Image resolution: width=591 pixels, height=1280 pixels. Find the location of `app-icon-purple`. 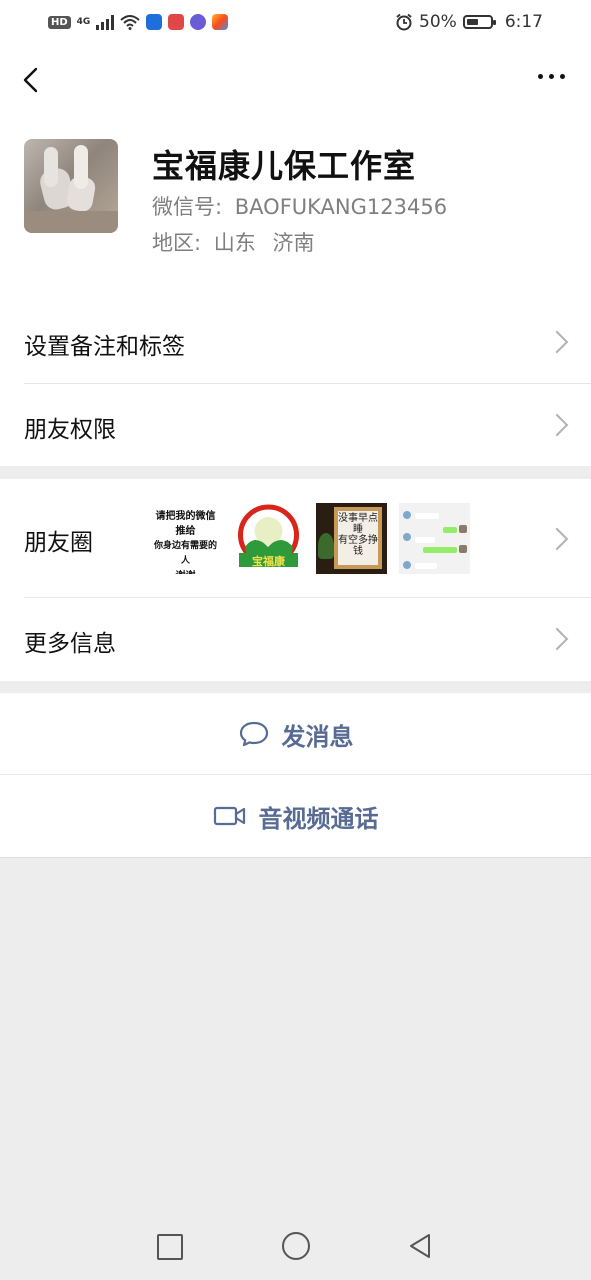

app-icon-purple is located at coordinates (198, 22).